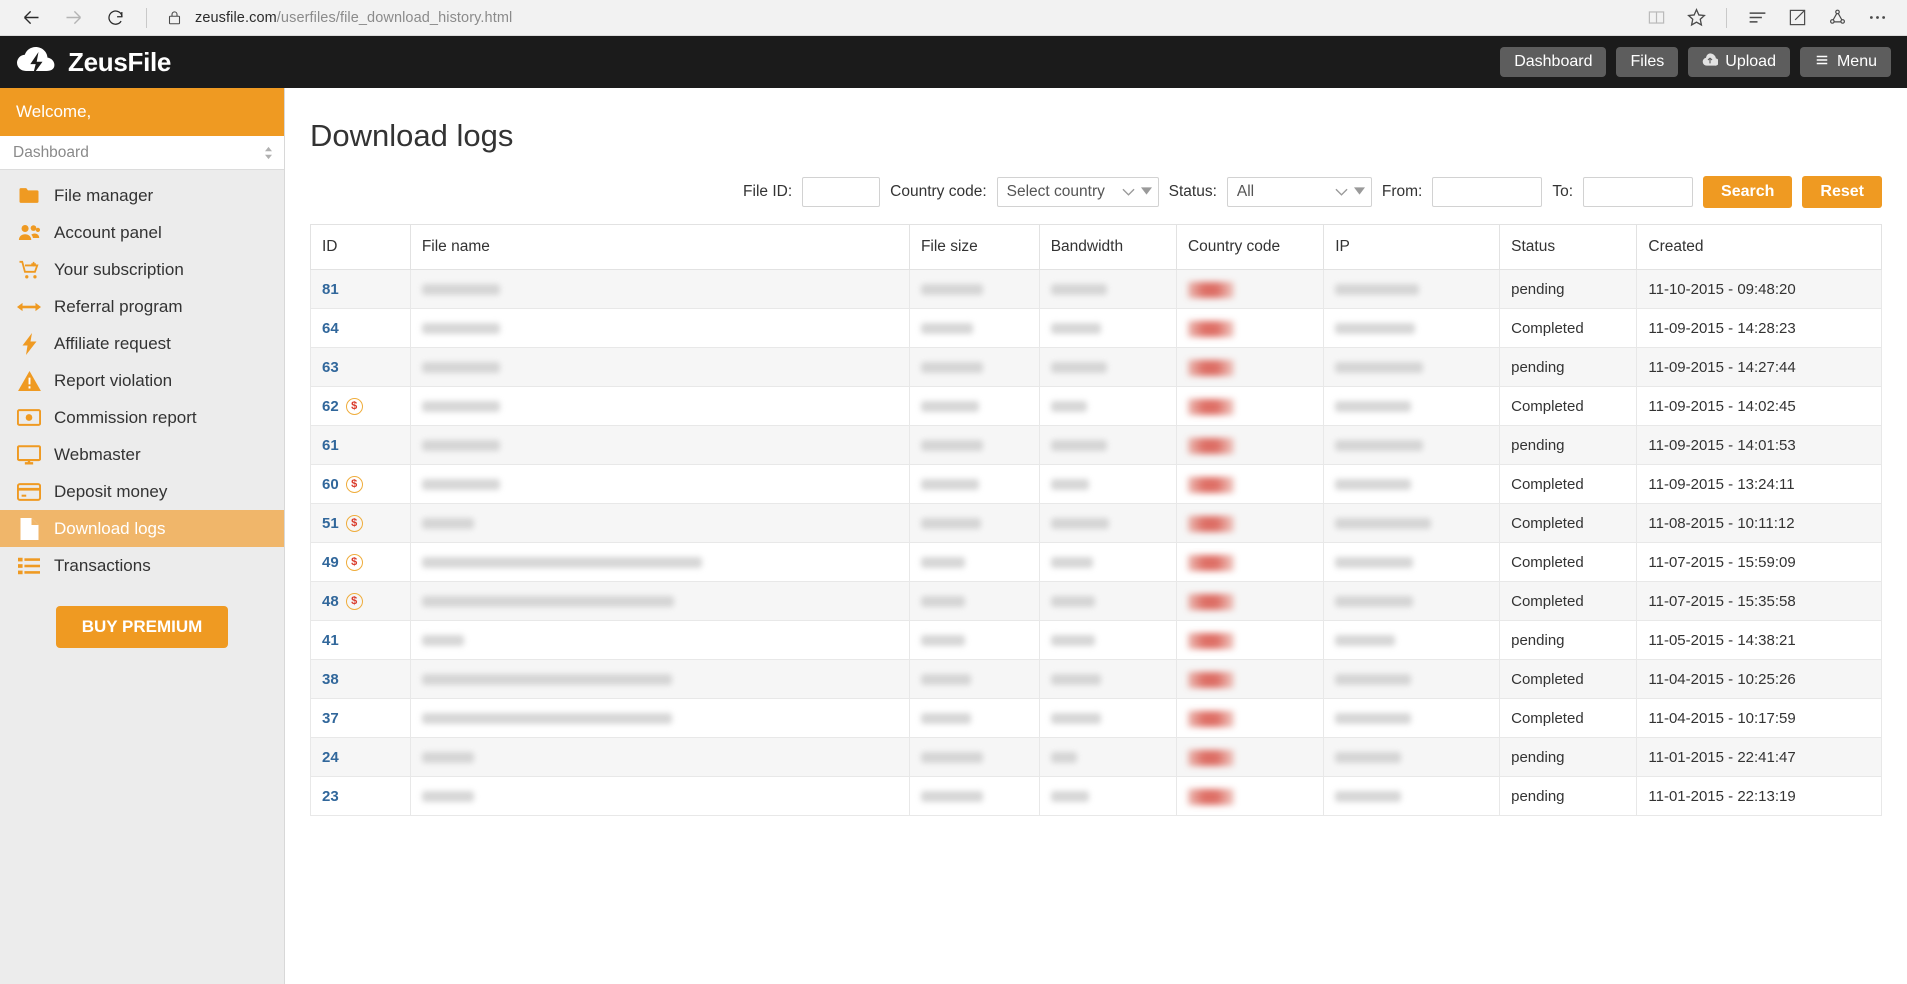  Describe the element at coordinates (330, 445) in the screenshot. I see `file-id-link: 61` at that location.